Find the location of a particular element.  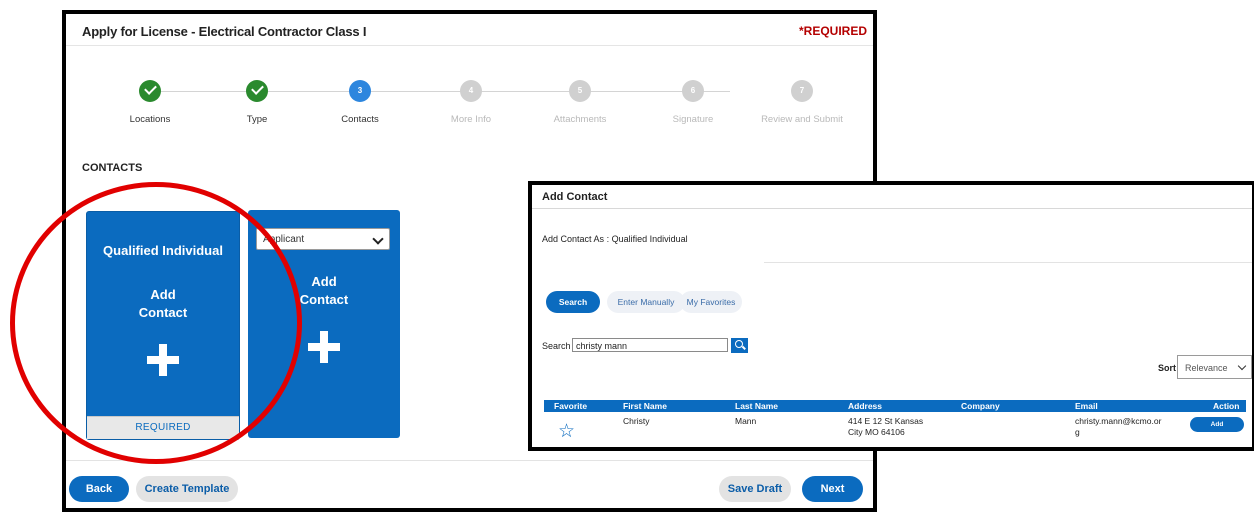

step-more-info: 4 More Info is located at coordinates (471, 102).